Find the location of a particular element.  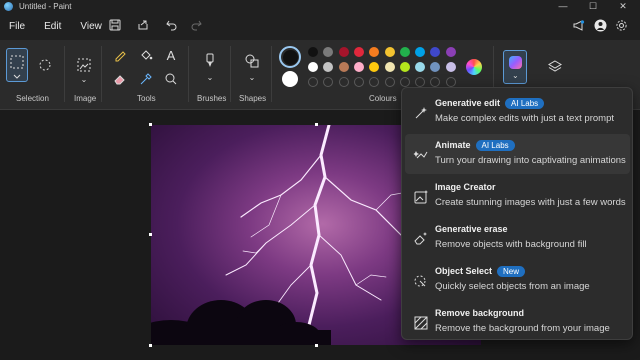

image-creator-icon is located at coordinates (421, 197).